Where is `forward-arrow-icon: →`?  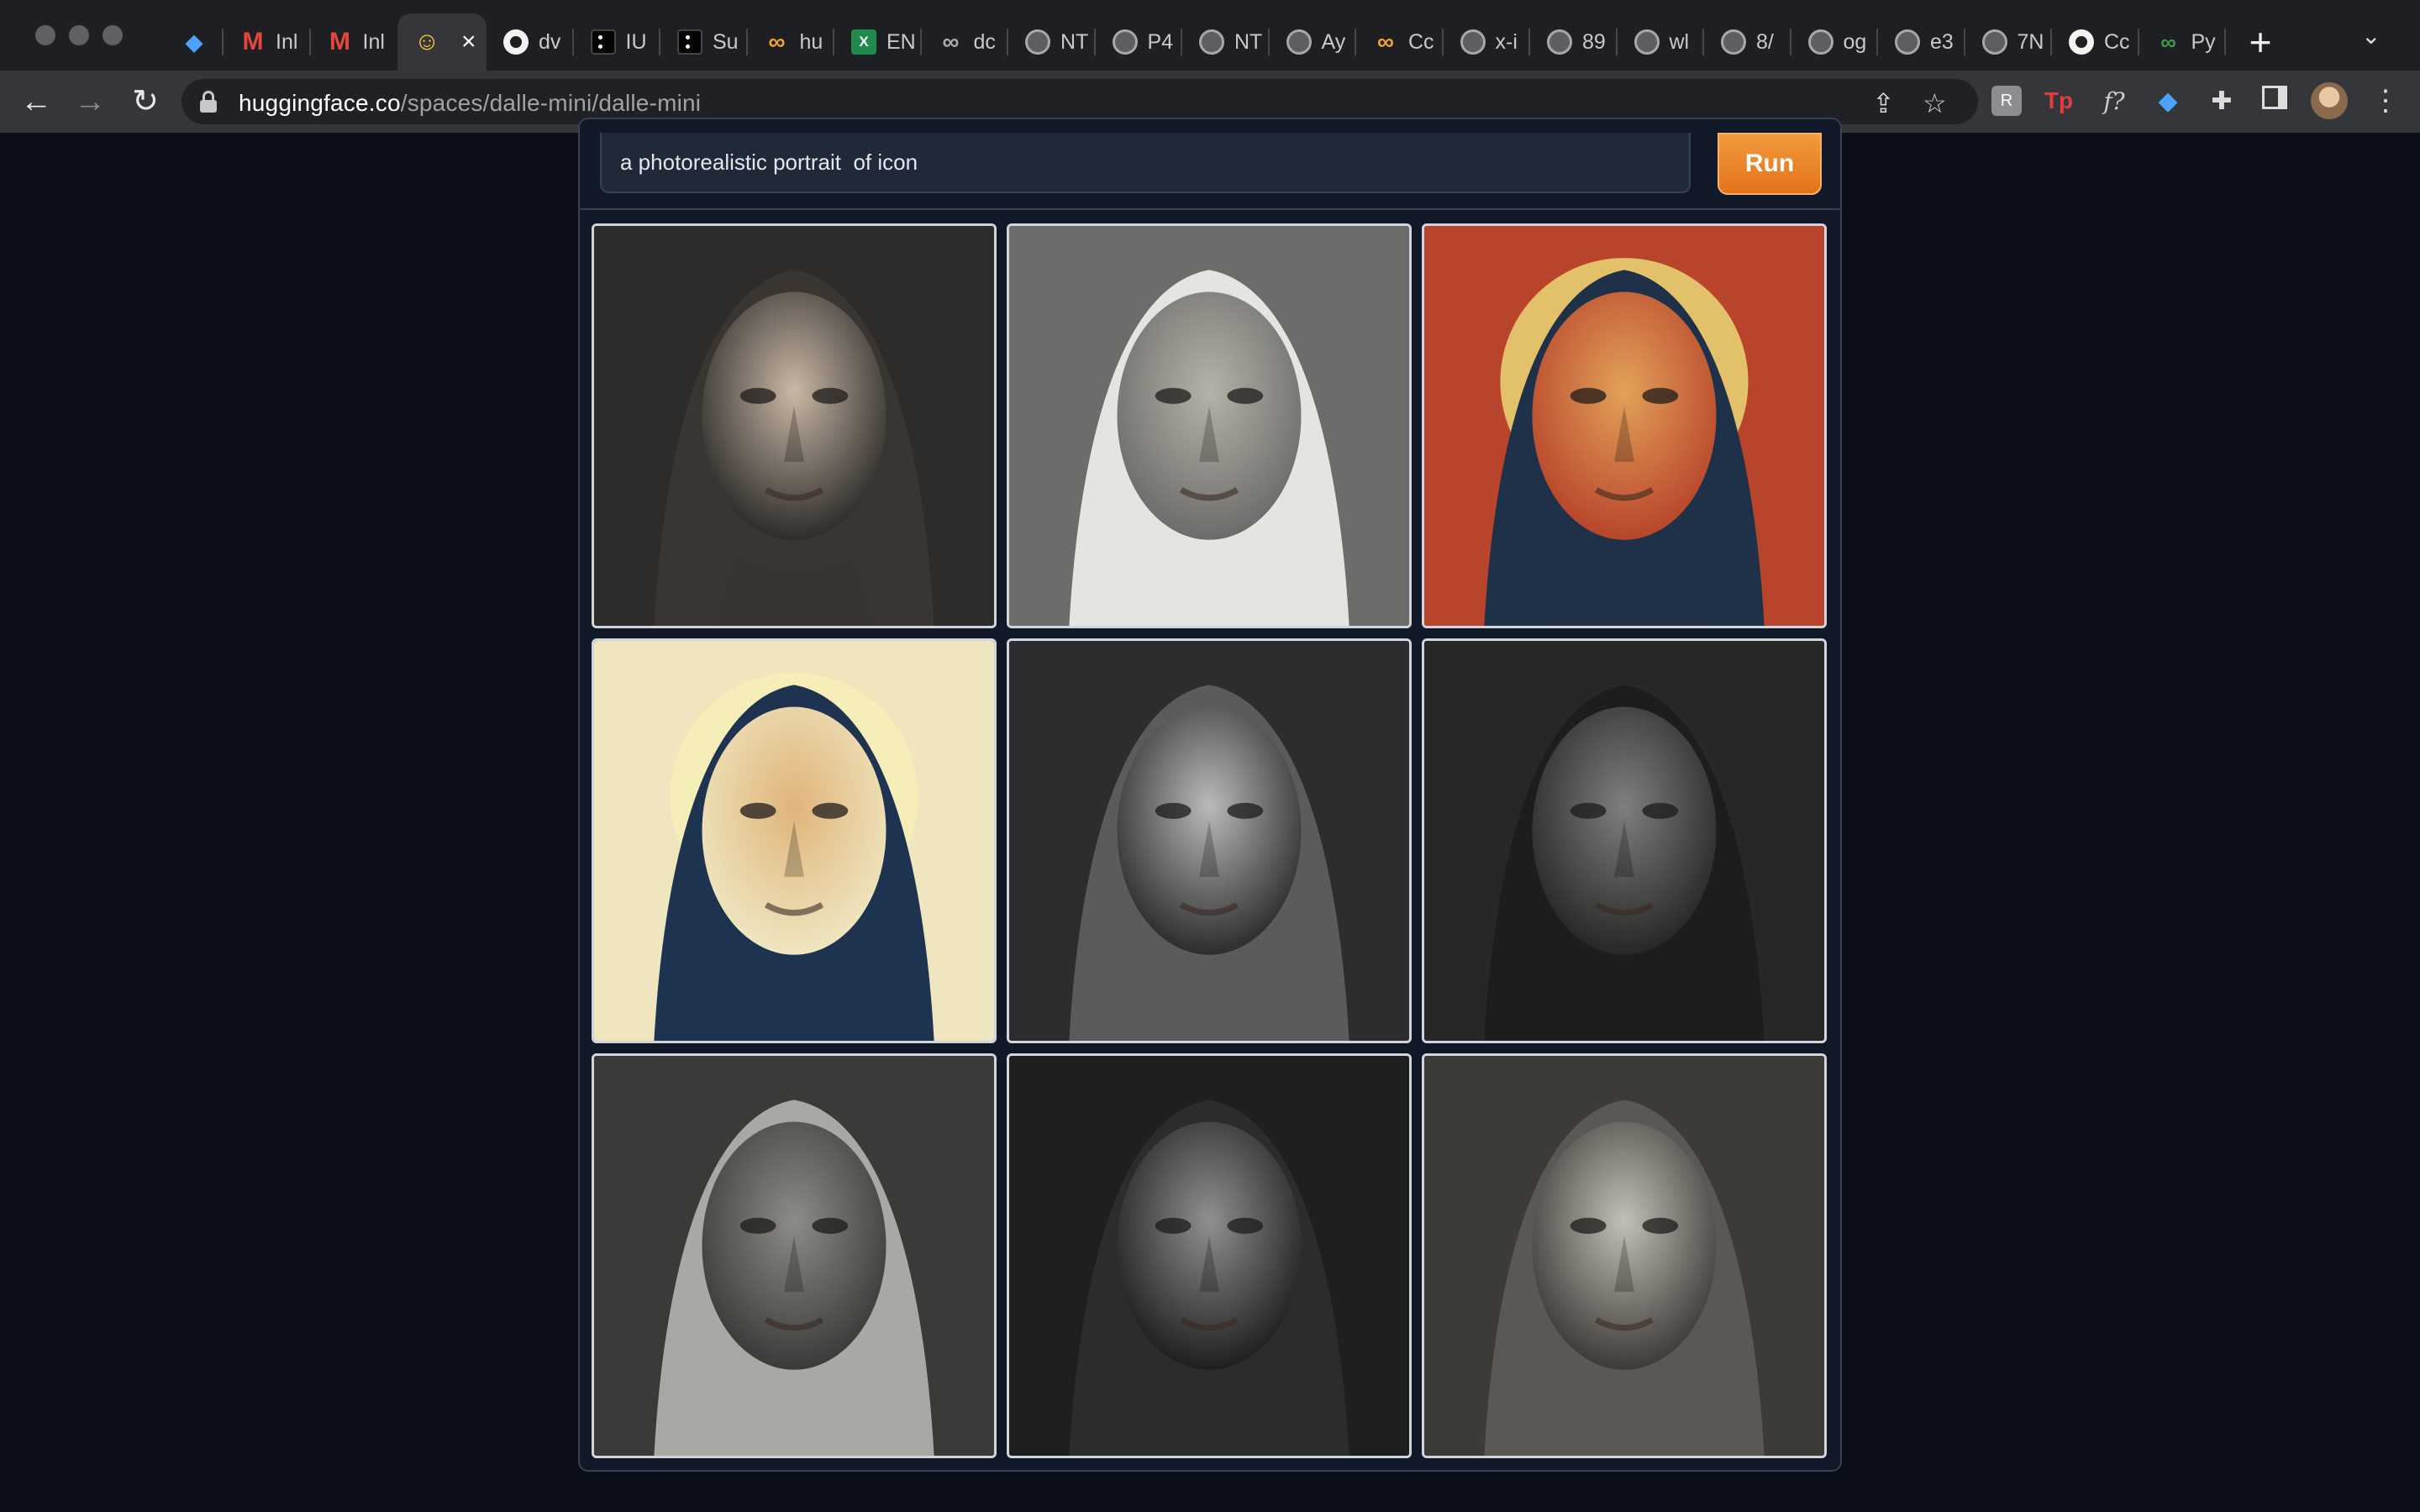
forward-arrow-icon: → is located at coordinates (90, 101).